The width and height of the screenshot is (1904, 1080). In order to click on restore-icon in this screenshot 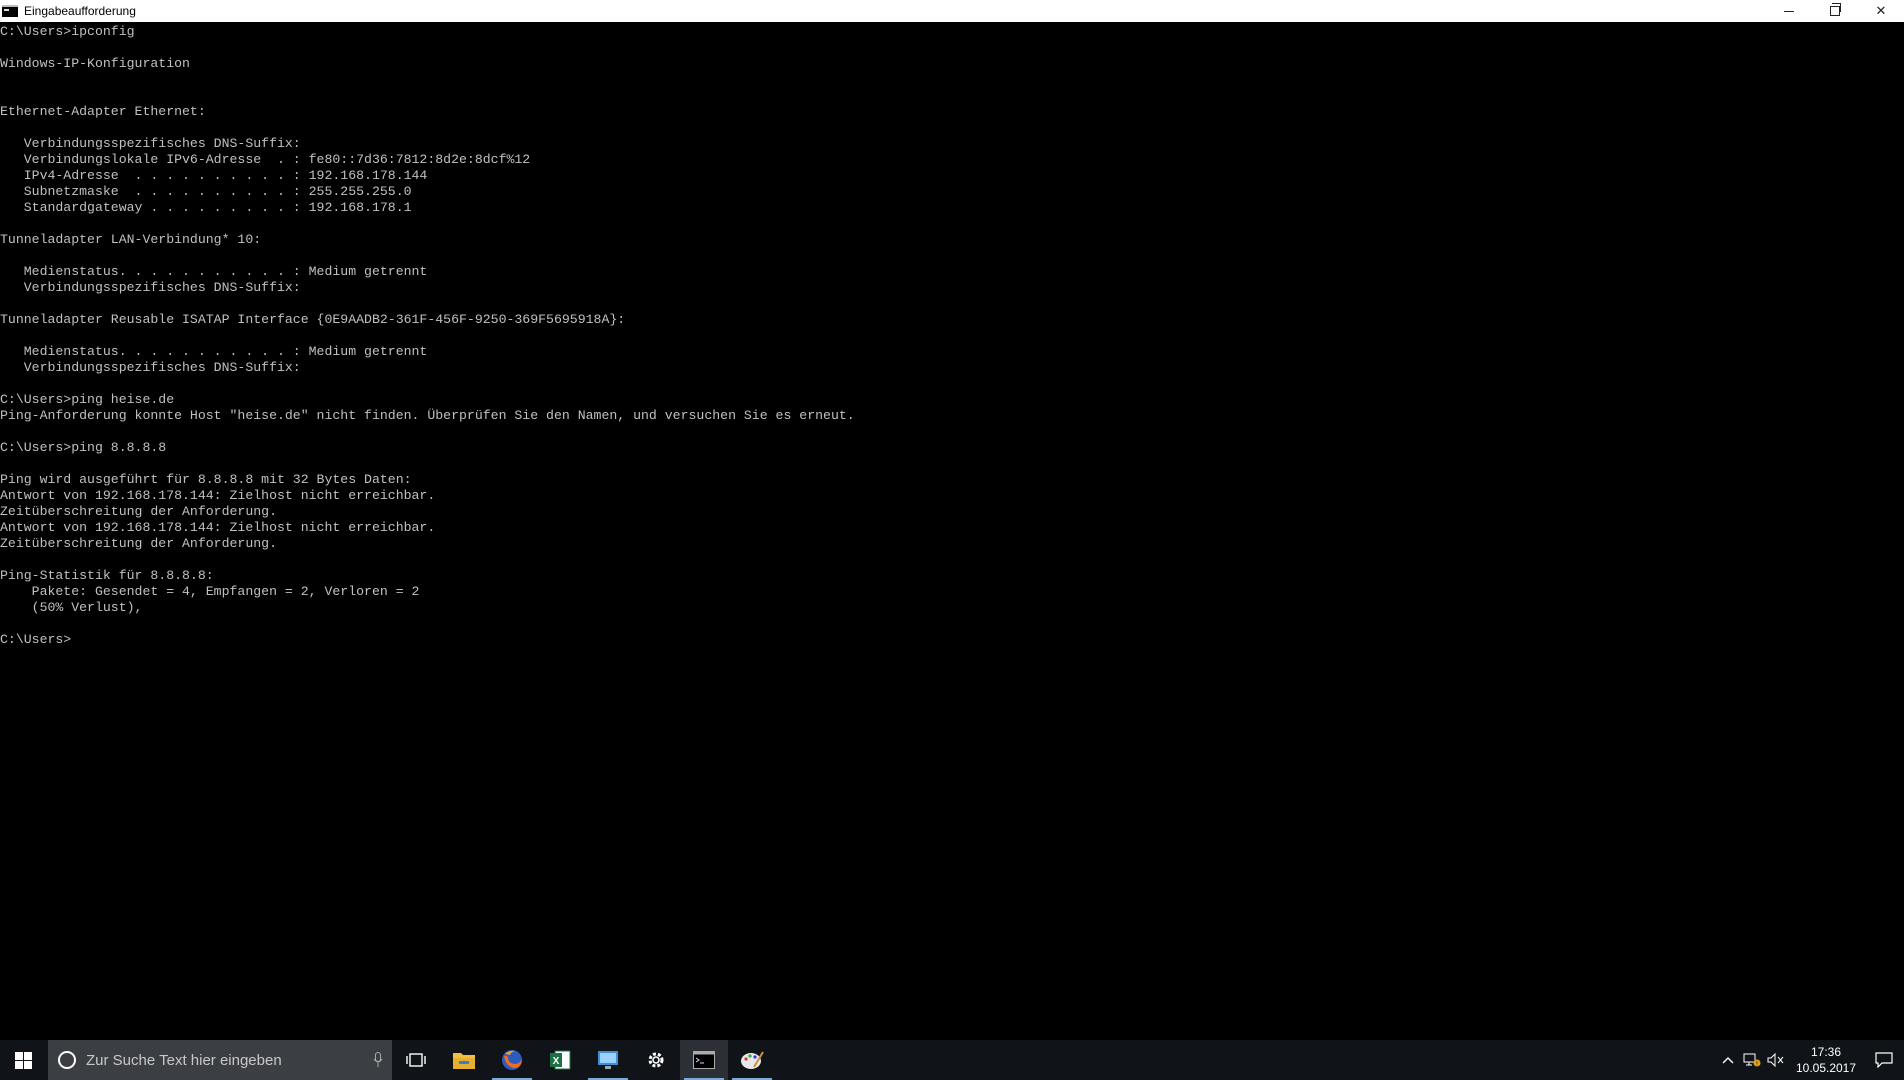, I will do `click(1835, 9)`.